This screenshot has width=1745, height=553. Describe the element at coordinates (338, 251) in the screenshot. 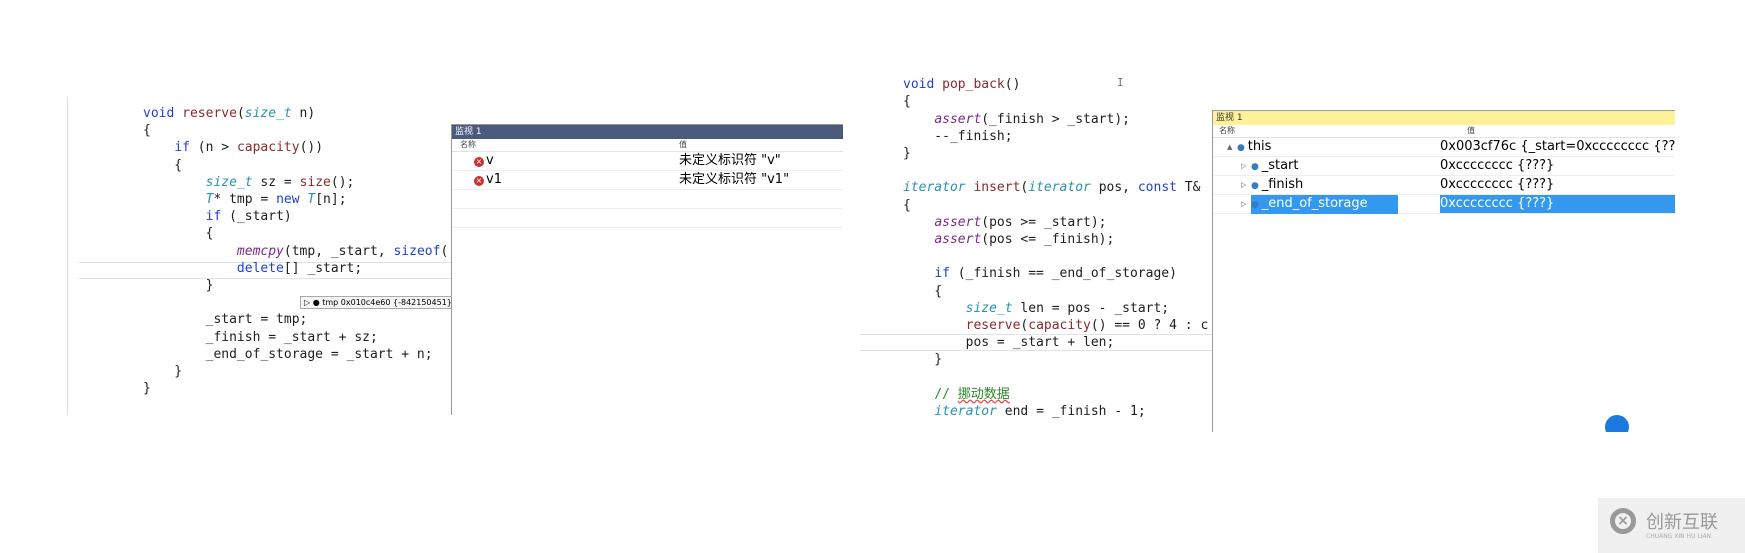

I see `code-token: (tmp, _start,` at that location.